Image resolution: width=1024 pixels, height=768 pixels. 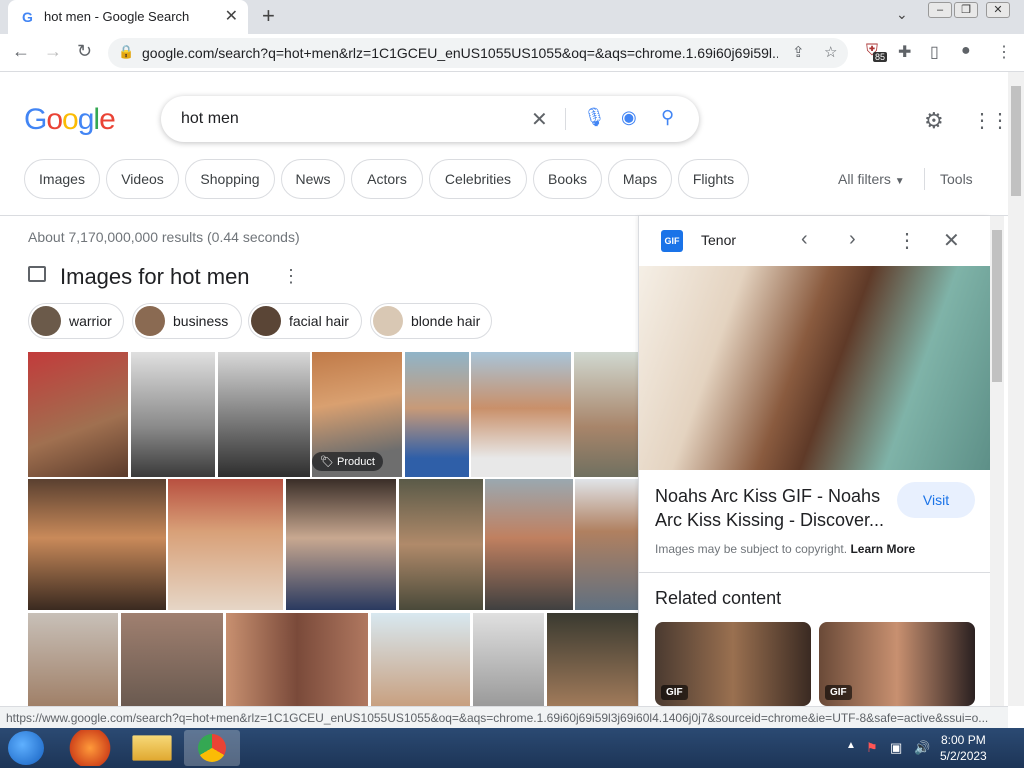 What do you see at coordinates (713, 179) in the screenshot?
I see `filter-chip-flights: Flights` at bounding box center [713, 179].